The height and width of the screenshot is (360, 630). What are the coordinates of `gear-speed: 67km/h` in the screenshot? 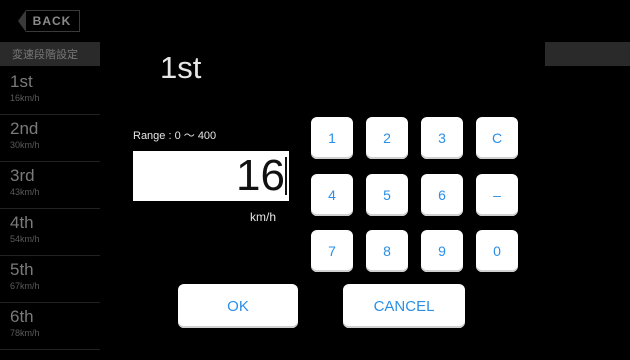 It's located at (25, 286).